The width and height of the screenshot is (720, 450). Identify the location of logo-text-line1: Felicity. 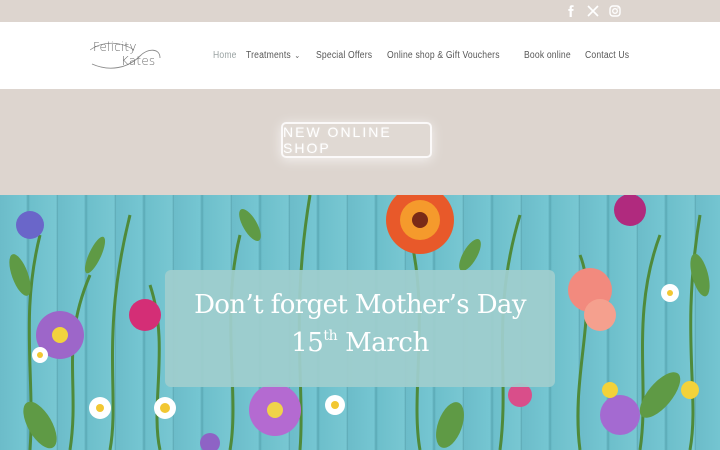
(115, 47).